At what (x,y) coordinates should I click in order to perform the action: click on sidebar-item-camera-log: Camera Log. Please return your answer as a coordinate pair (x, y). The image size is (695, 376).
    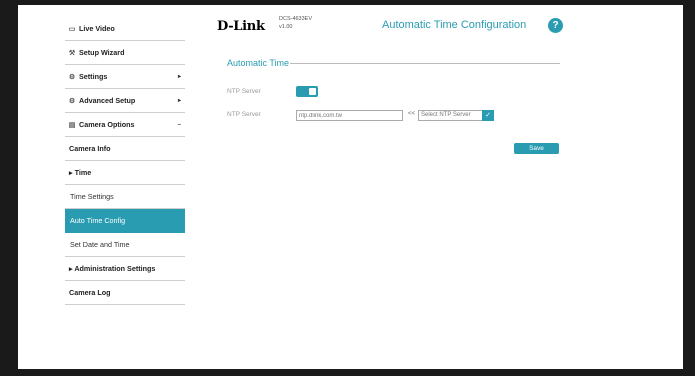
    Looking at the image, I should click on (125, 293).